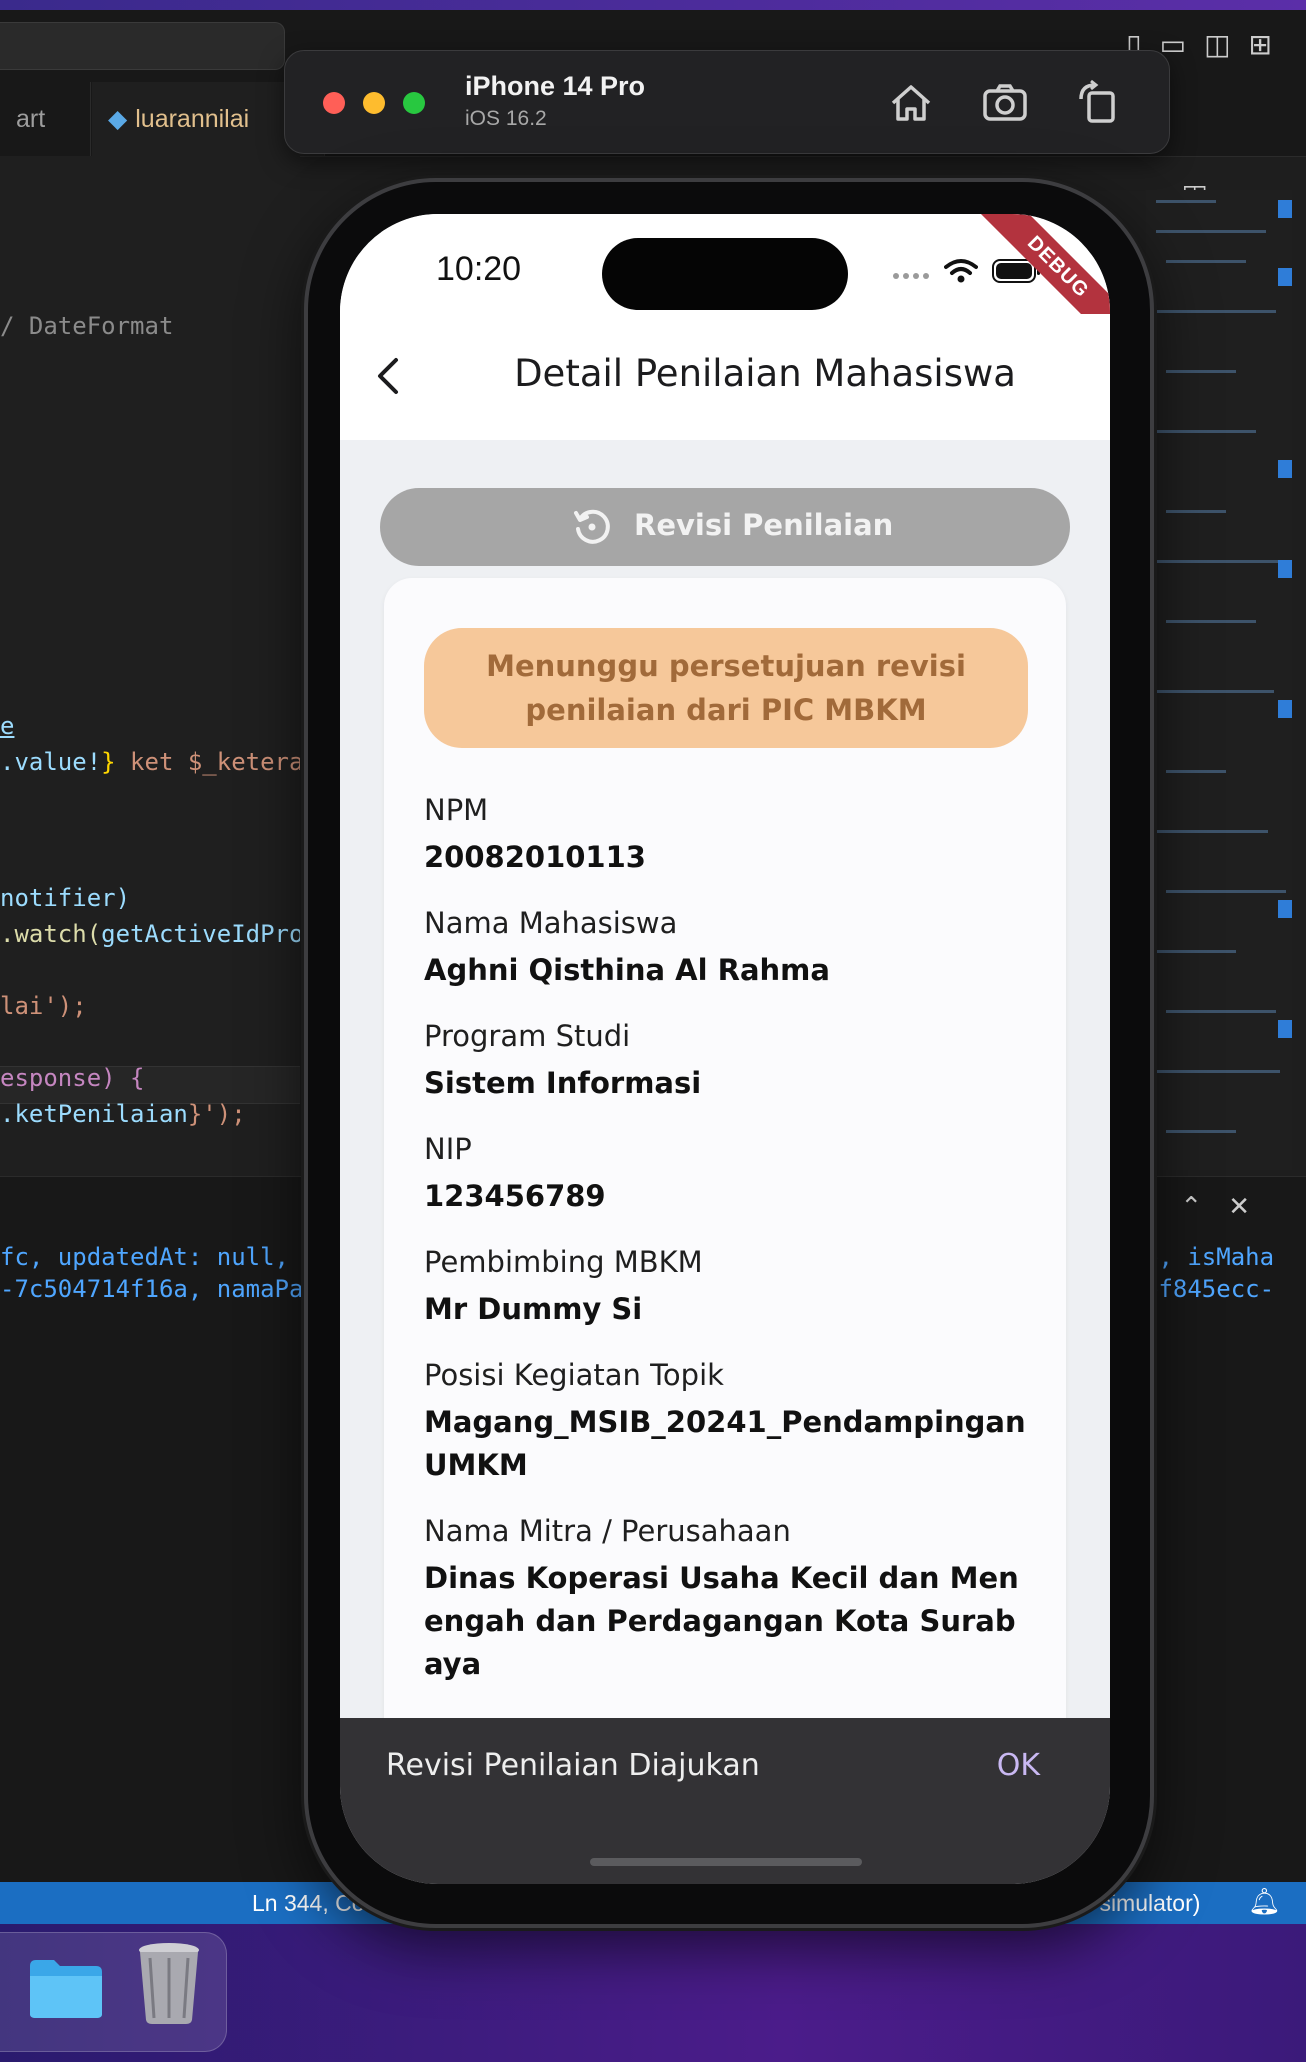  Describe the element at coordinates (216, 1114) in the screenshot. I see `code-token: }');` at that location.